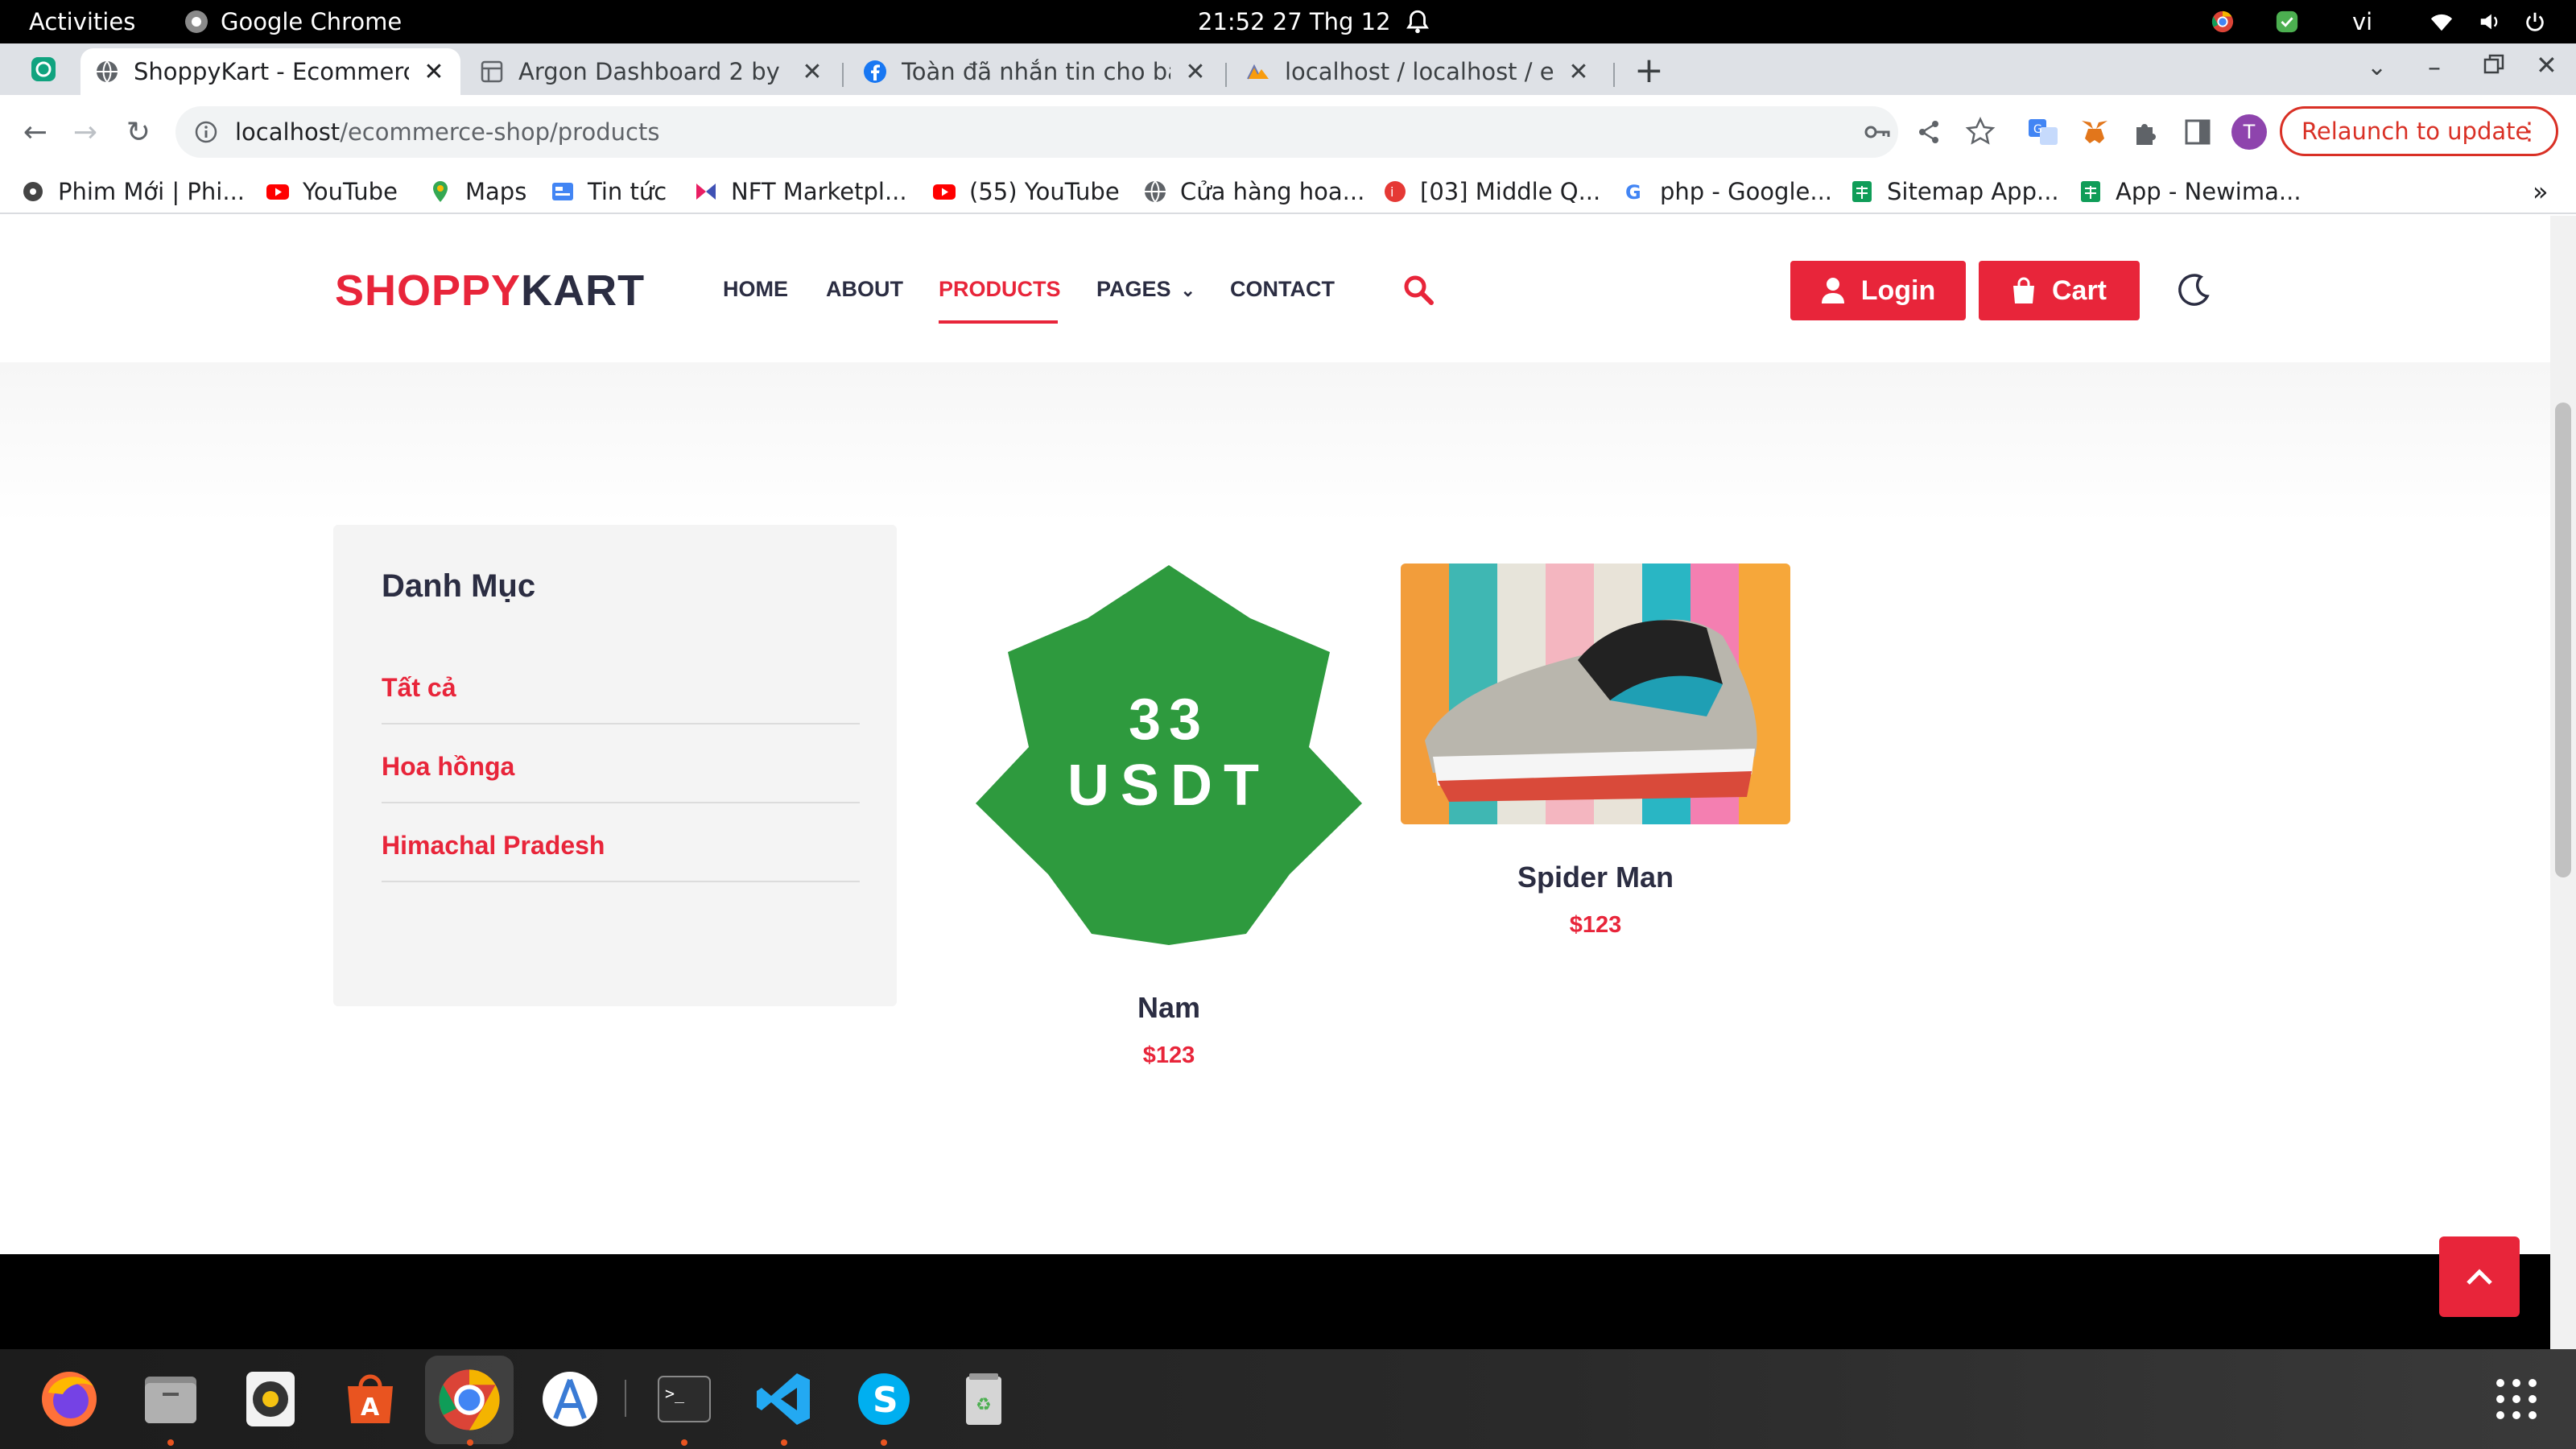 The width and height of the screenshot is (2576, 1449). I want to click on google-icon: G, so click(1633, 192).